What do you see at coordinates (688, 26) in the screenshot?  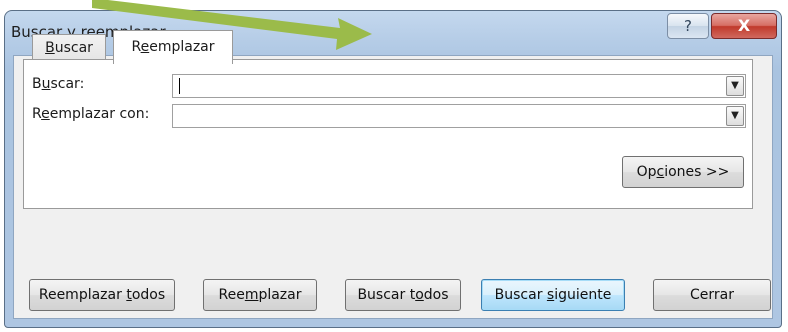 I see `help-button: ?` at bounding box center [688, 26].